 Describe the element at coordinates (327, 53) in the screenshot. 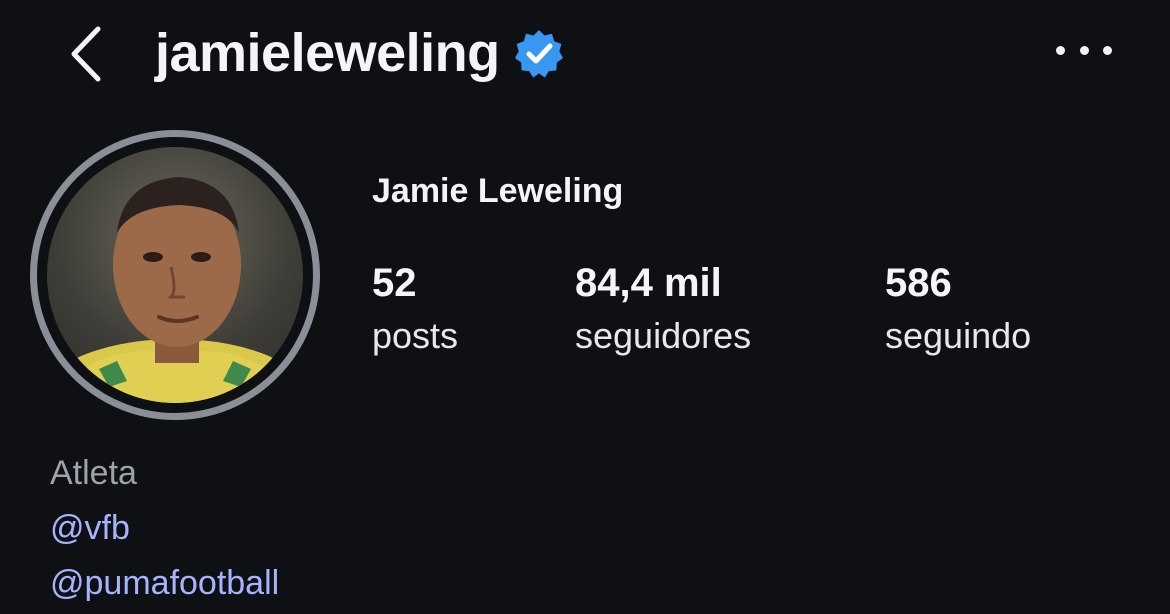

I see `profile-username: jamieleweling` at that location.